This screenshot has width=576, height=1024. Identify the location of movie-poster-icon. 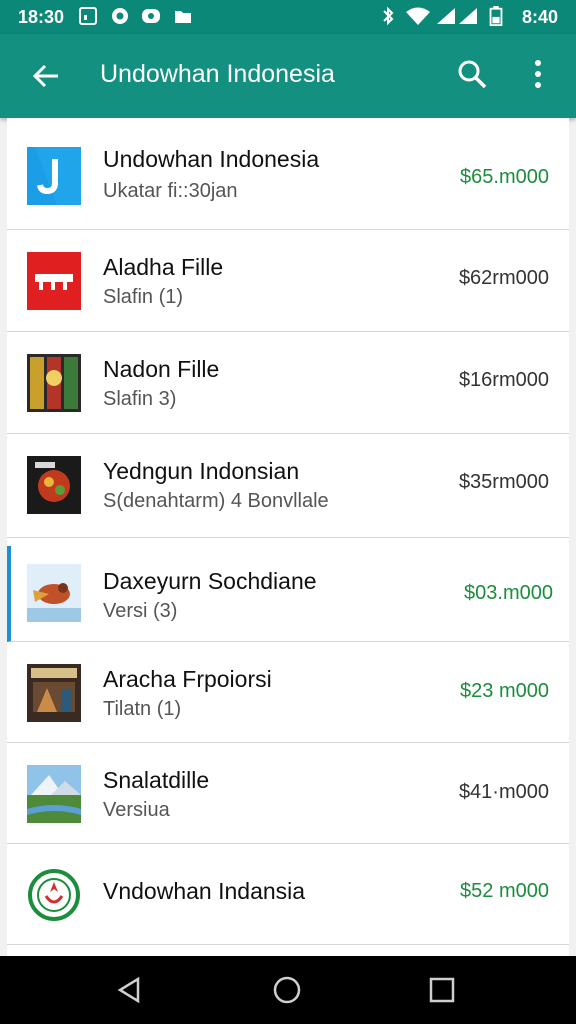
(54, 693).